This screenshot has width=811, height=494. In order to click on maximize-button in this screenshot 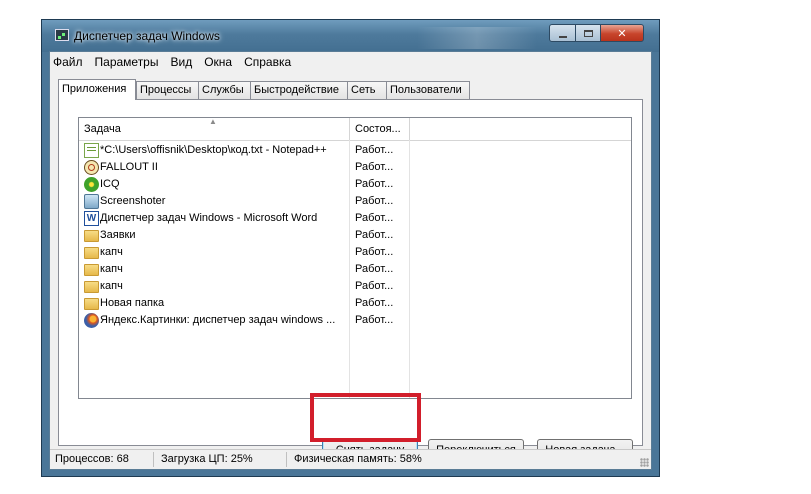, I will do `click(588, 33)`.